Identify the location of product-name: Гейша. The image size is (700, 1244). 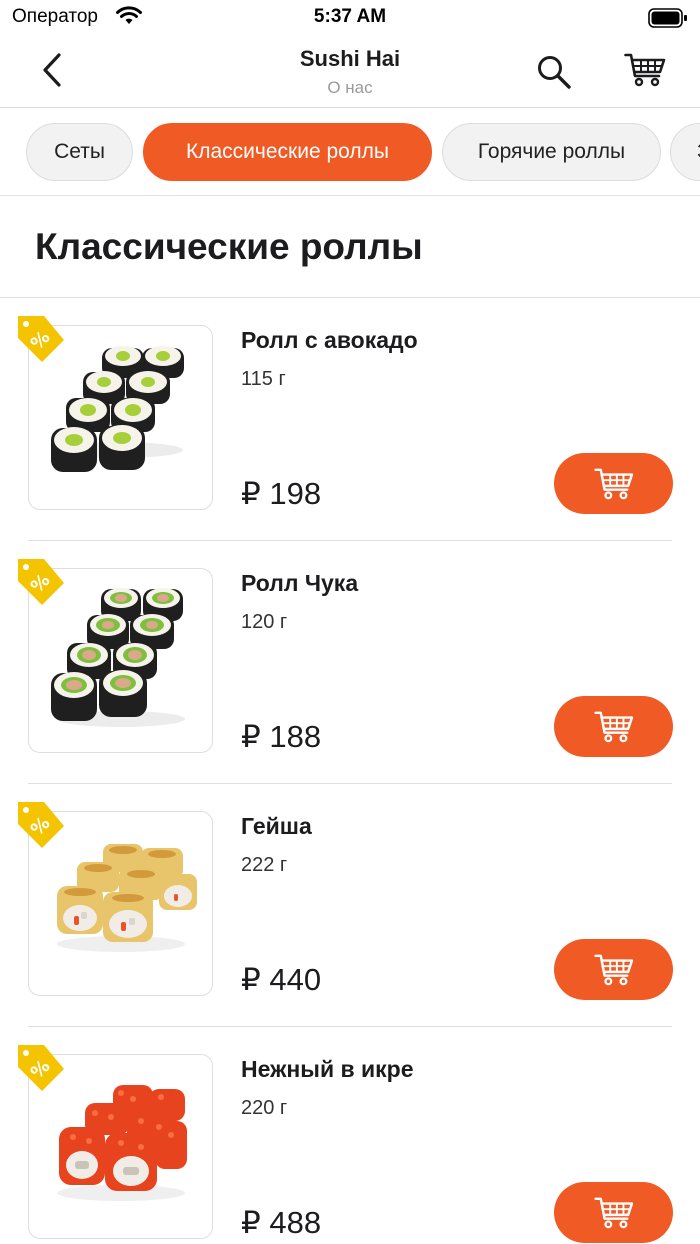
(276, 826).